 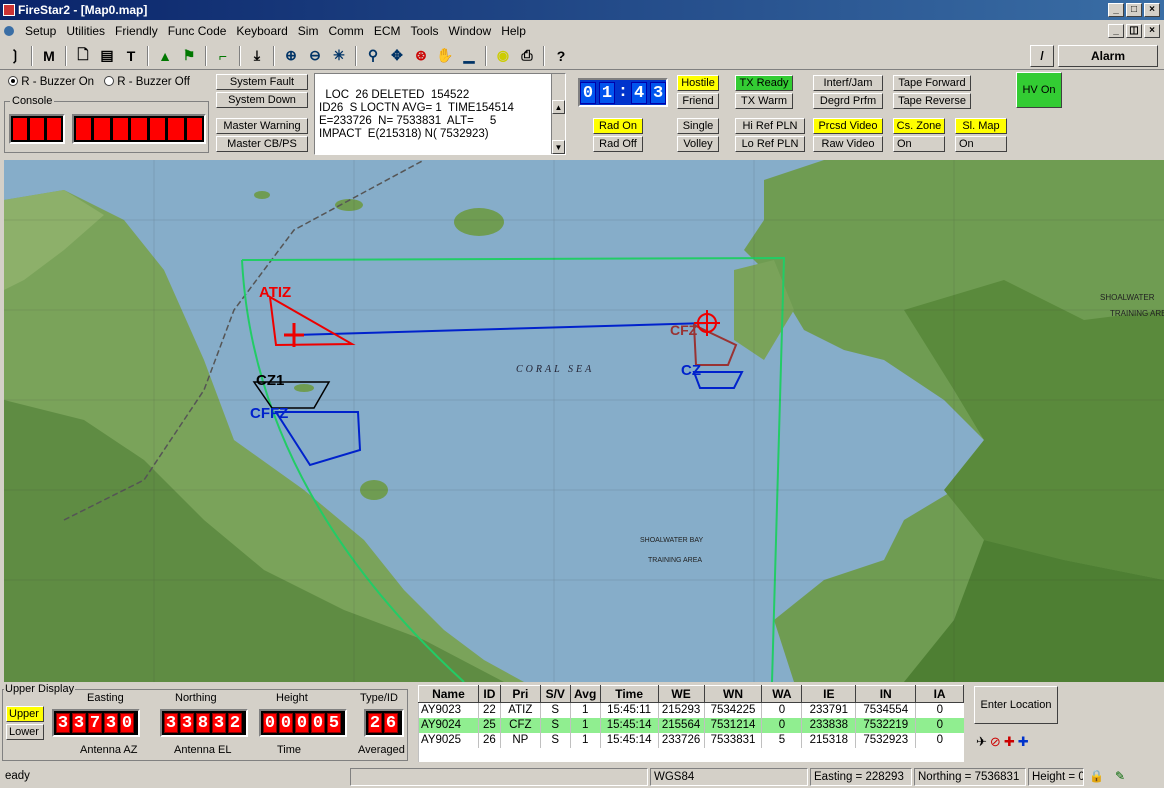 I want to click on system-fault-button: System Fault, so click(x=262, y=82).